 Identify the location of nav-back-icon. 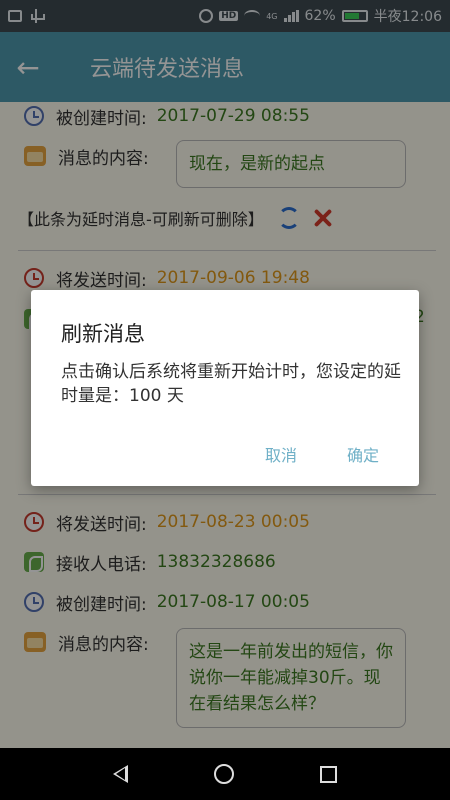
(120, 774).